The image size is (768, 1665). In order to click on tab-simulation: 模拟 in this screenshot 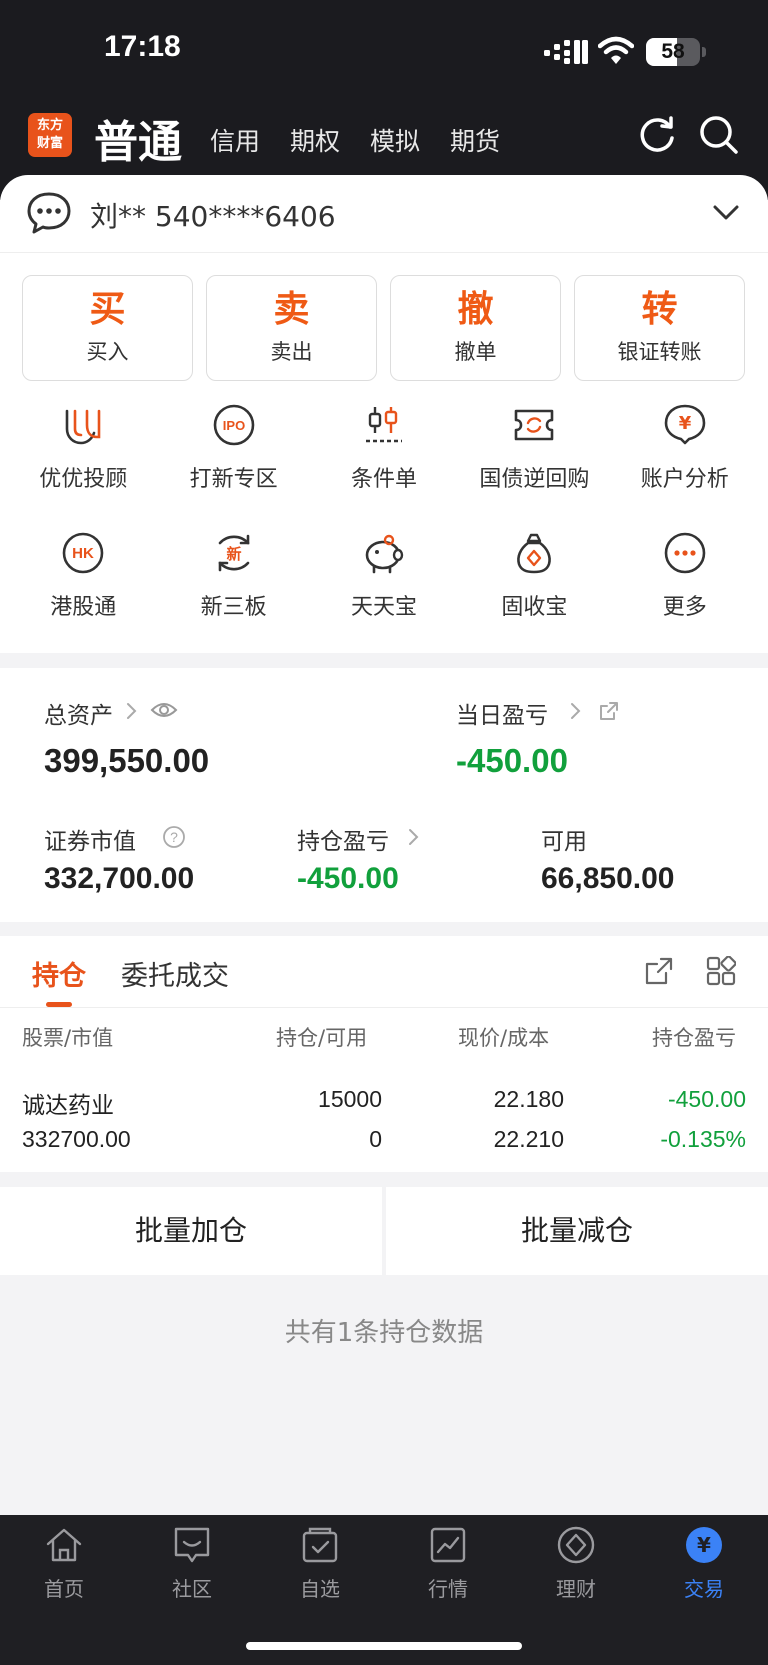, I will do `click(395, 140)`.